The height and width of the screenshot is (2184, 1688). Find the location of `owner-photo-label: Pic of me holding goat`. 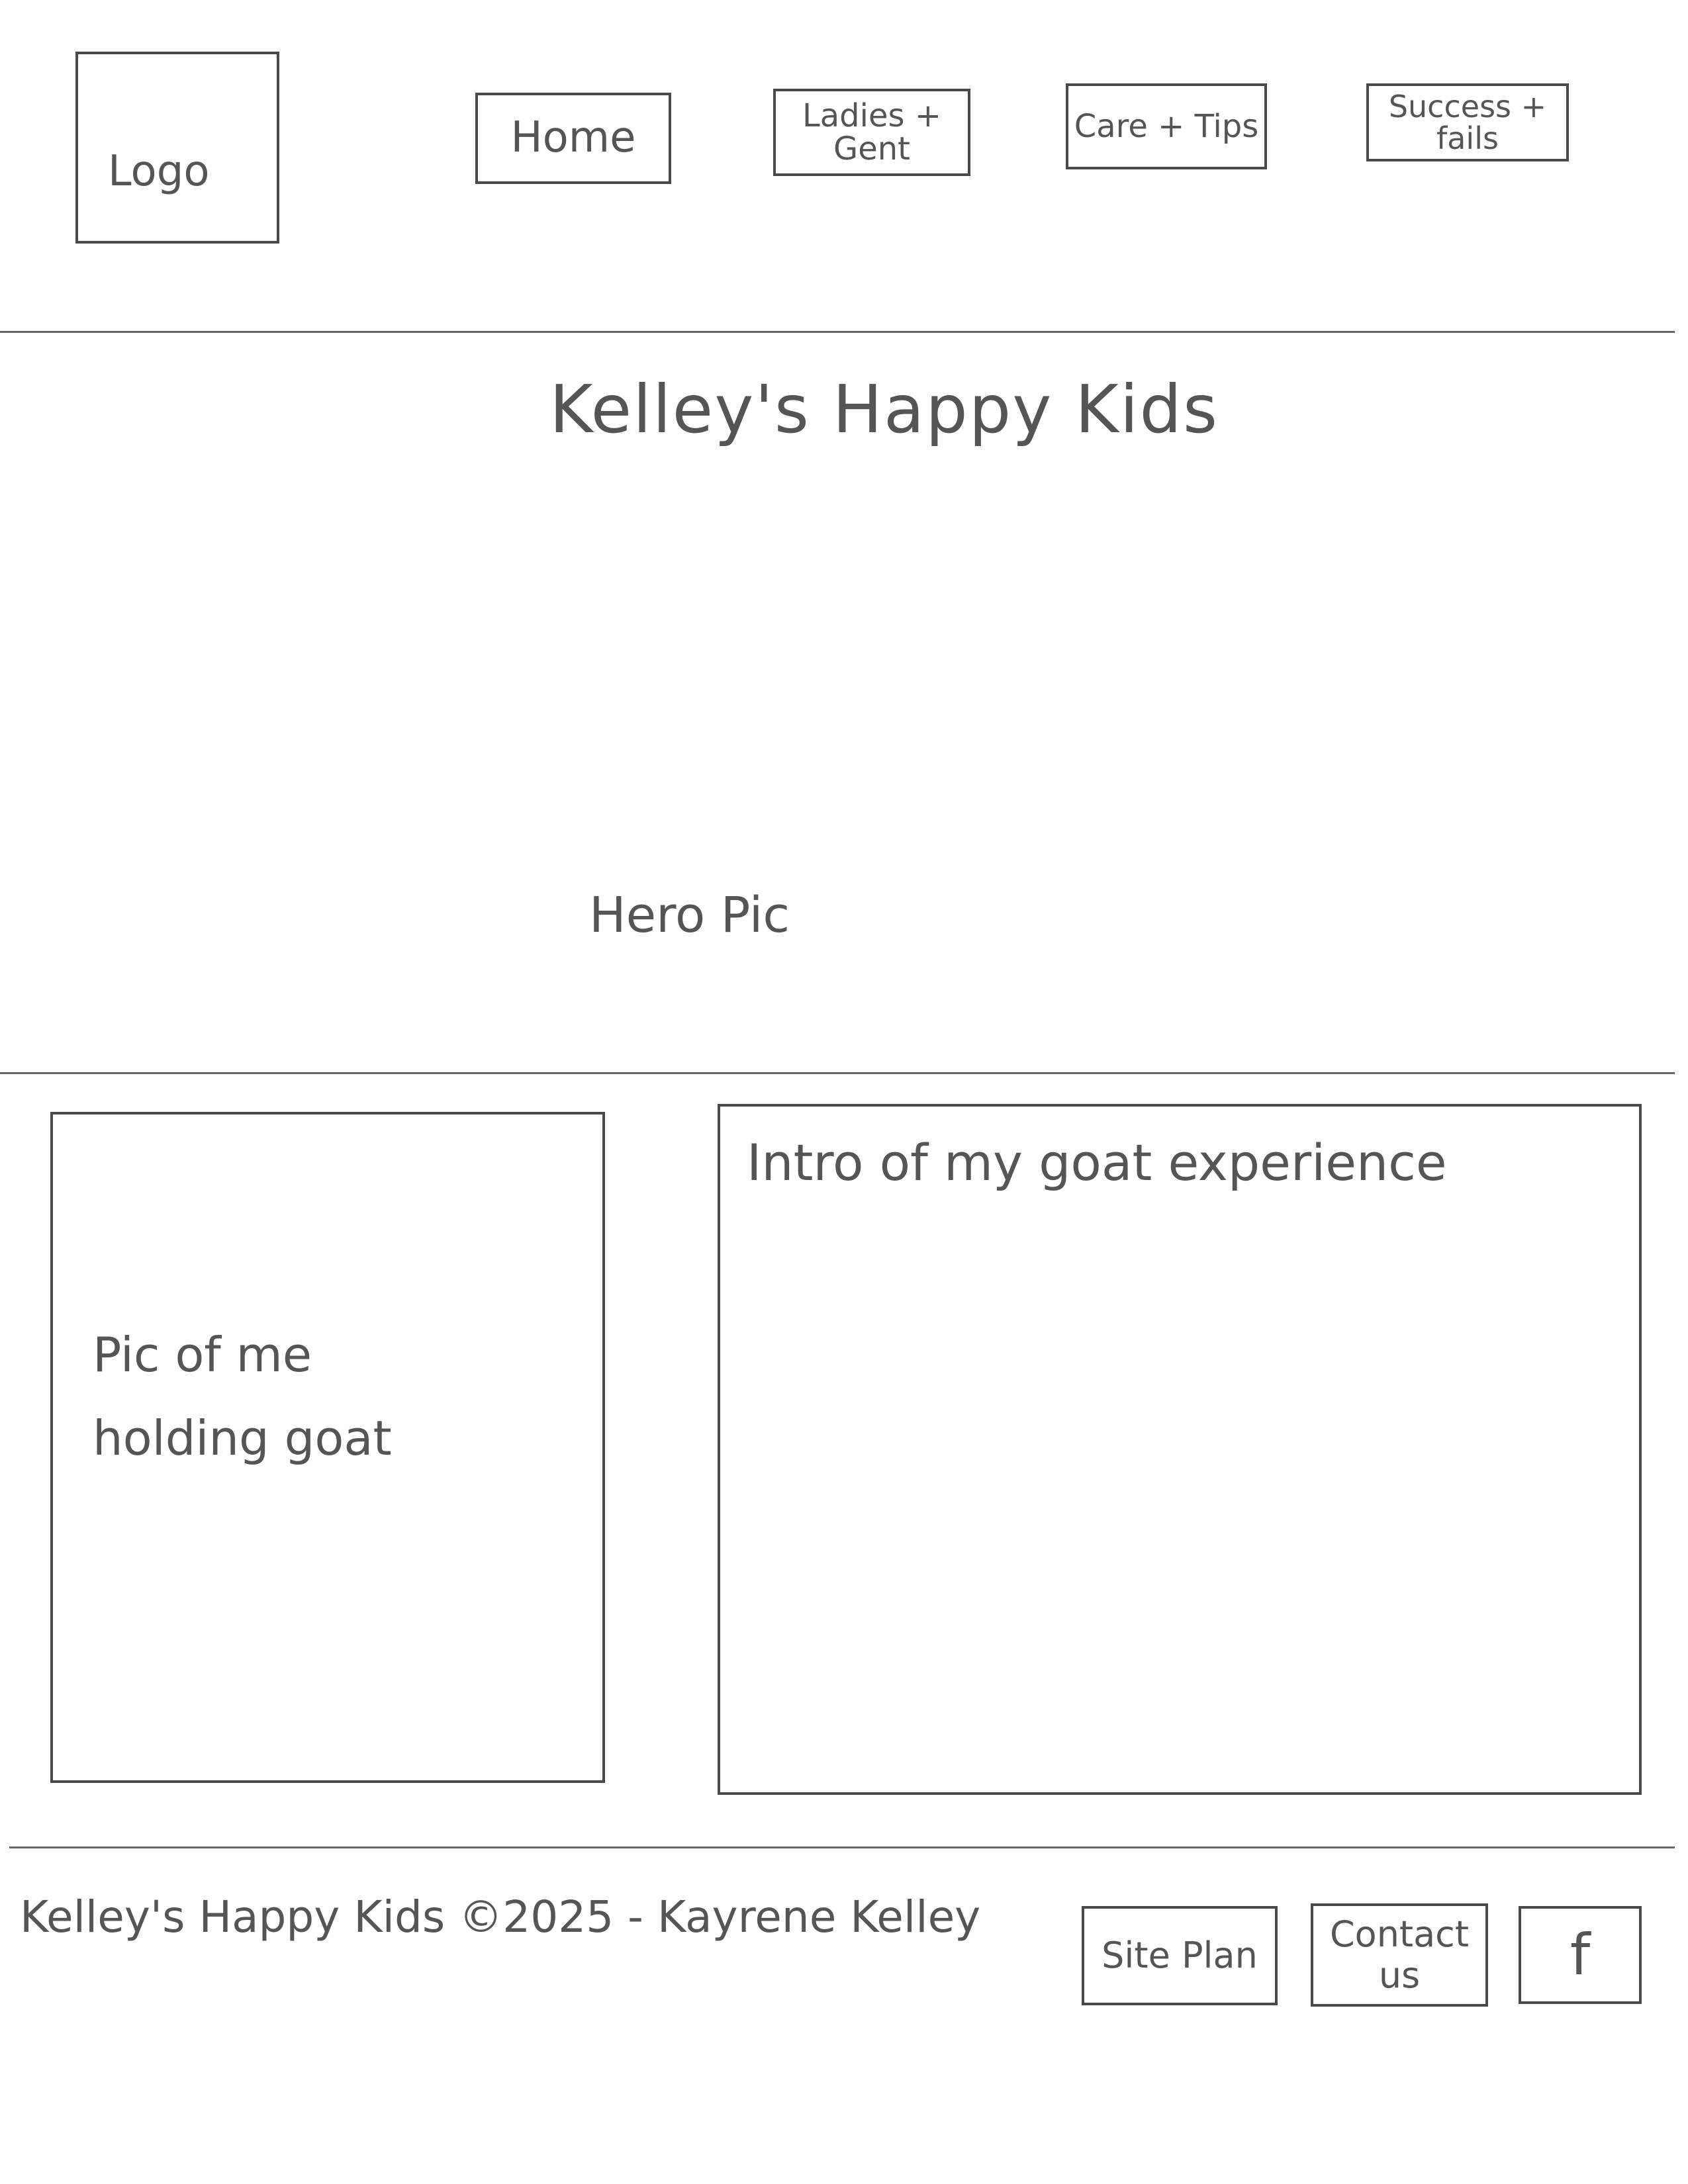

owner-photo-label: Pic of me holding goat is located at coordinates (242, 1396).